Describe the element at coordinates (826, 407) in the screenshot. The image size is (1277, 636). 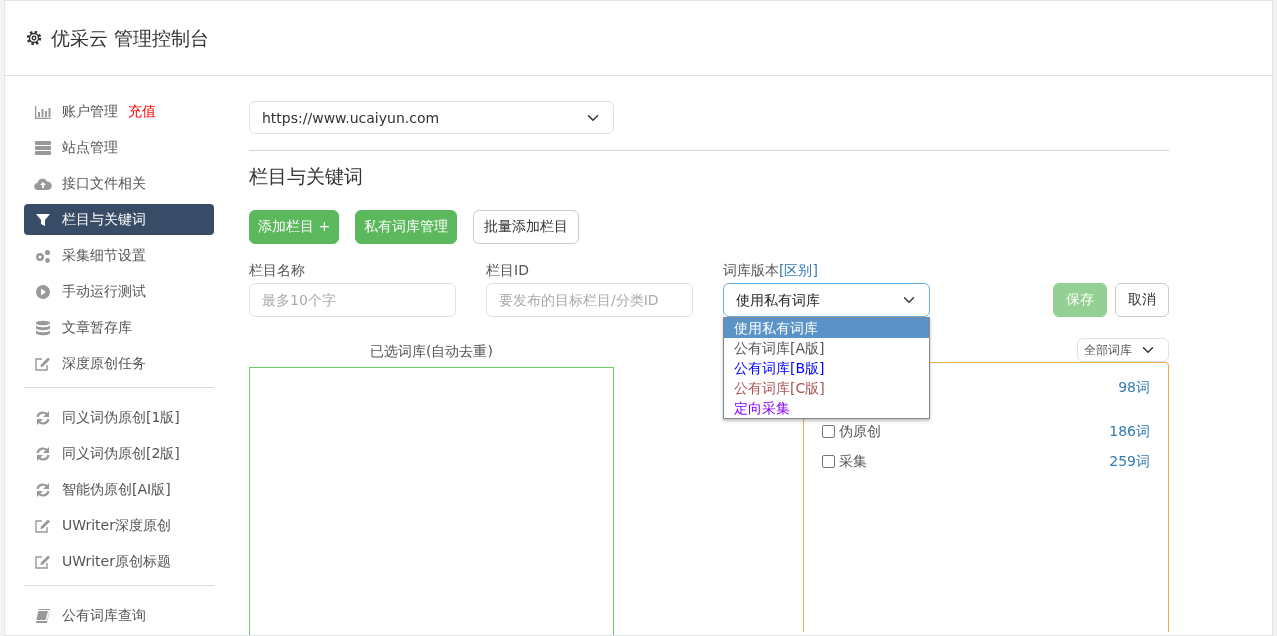
I see `dropdown-option: 定向采集` at that location.